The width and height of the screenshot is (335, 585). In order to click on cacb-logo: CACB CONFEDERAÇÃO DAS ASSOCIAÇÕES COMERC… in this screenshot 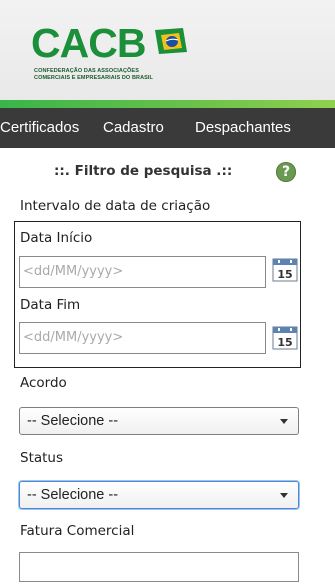, I will do `click(111, 56)`.